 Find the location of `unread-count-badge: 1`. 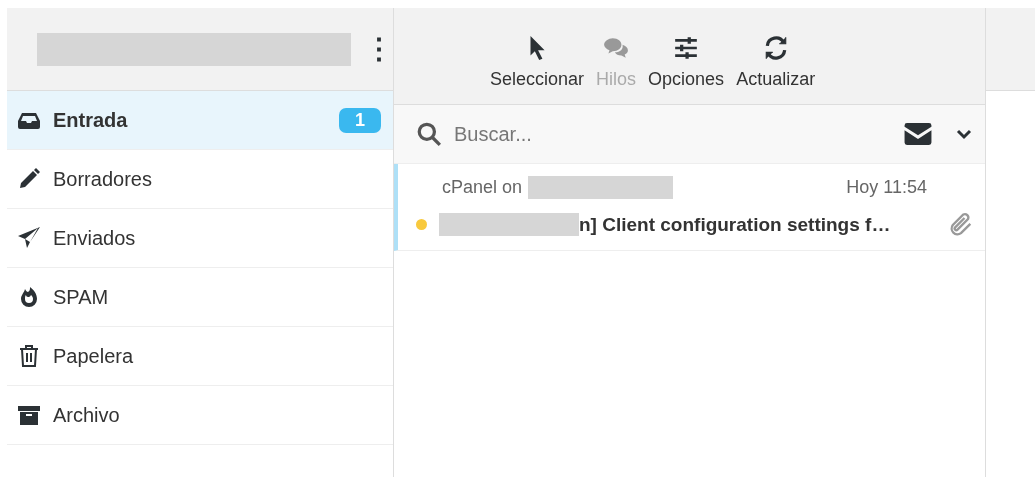

unread-count-badge: 1 is located at coordinates (360, 120).